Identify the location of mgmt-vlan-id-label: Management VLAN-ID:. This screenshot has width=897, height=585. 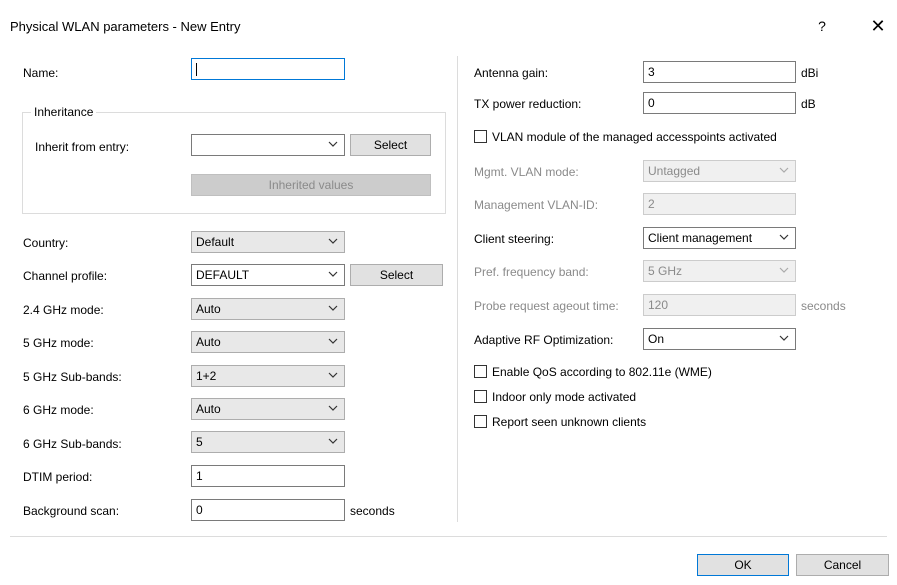
(536, 205).